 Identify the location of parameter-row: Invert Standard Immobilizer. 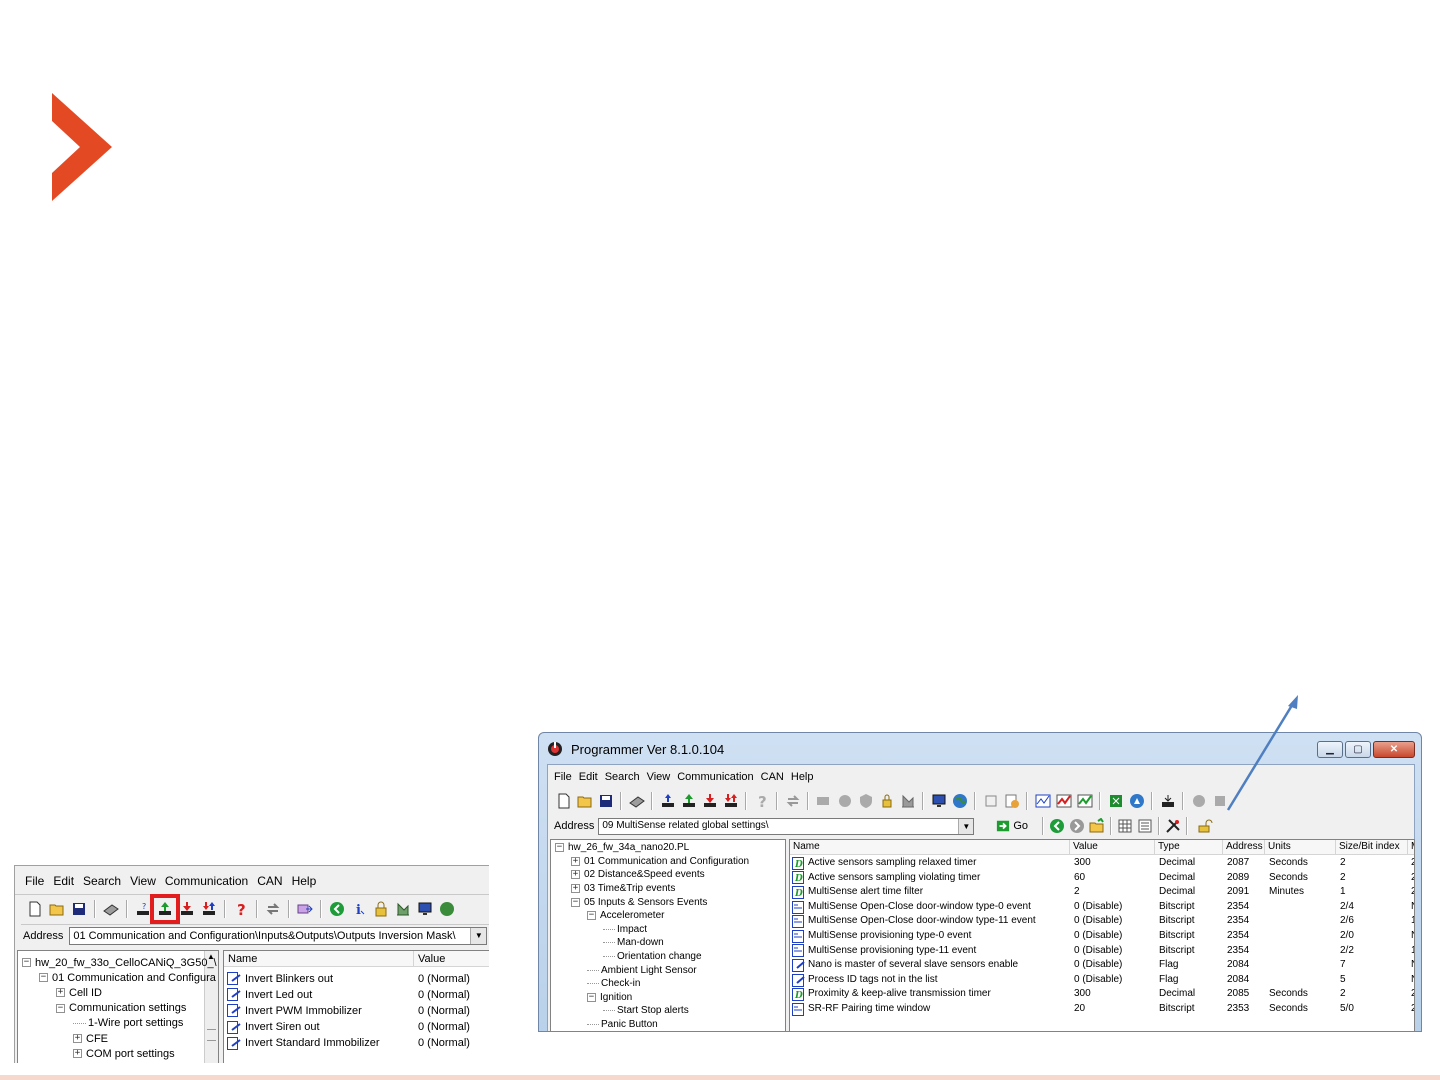
(303, 1043).